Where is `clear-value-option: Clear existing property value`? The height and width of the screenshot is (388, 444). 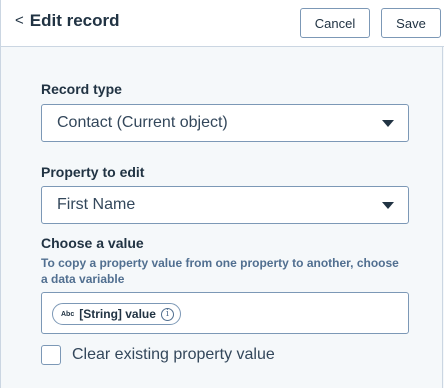
clear-value-option: Clear existing property value is located at coordinates (158, 355).